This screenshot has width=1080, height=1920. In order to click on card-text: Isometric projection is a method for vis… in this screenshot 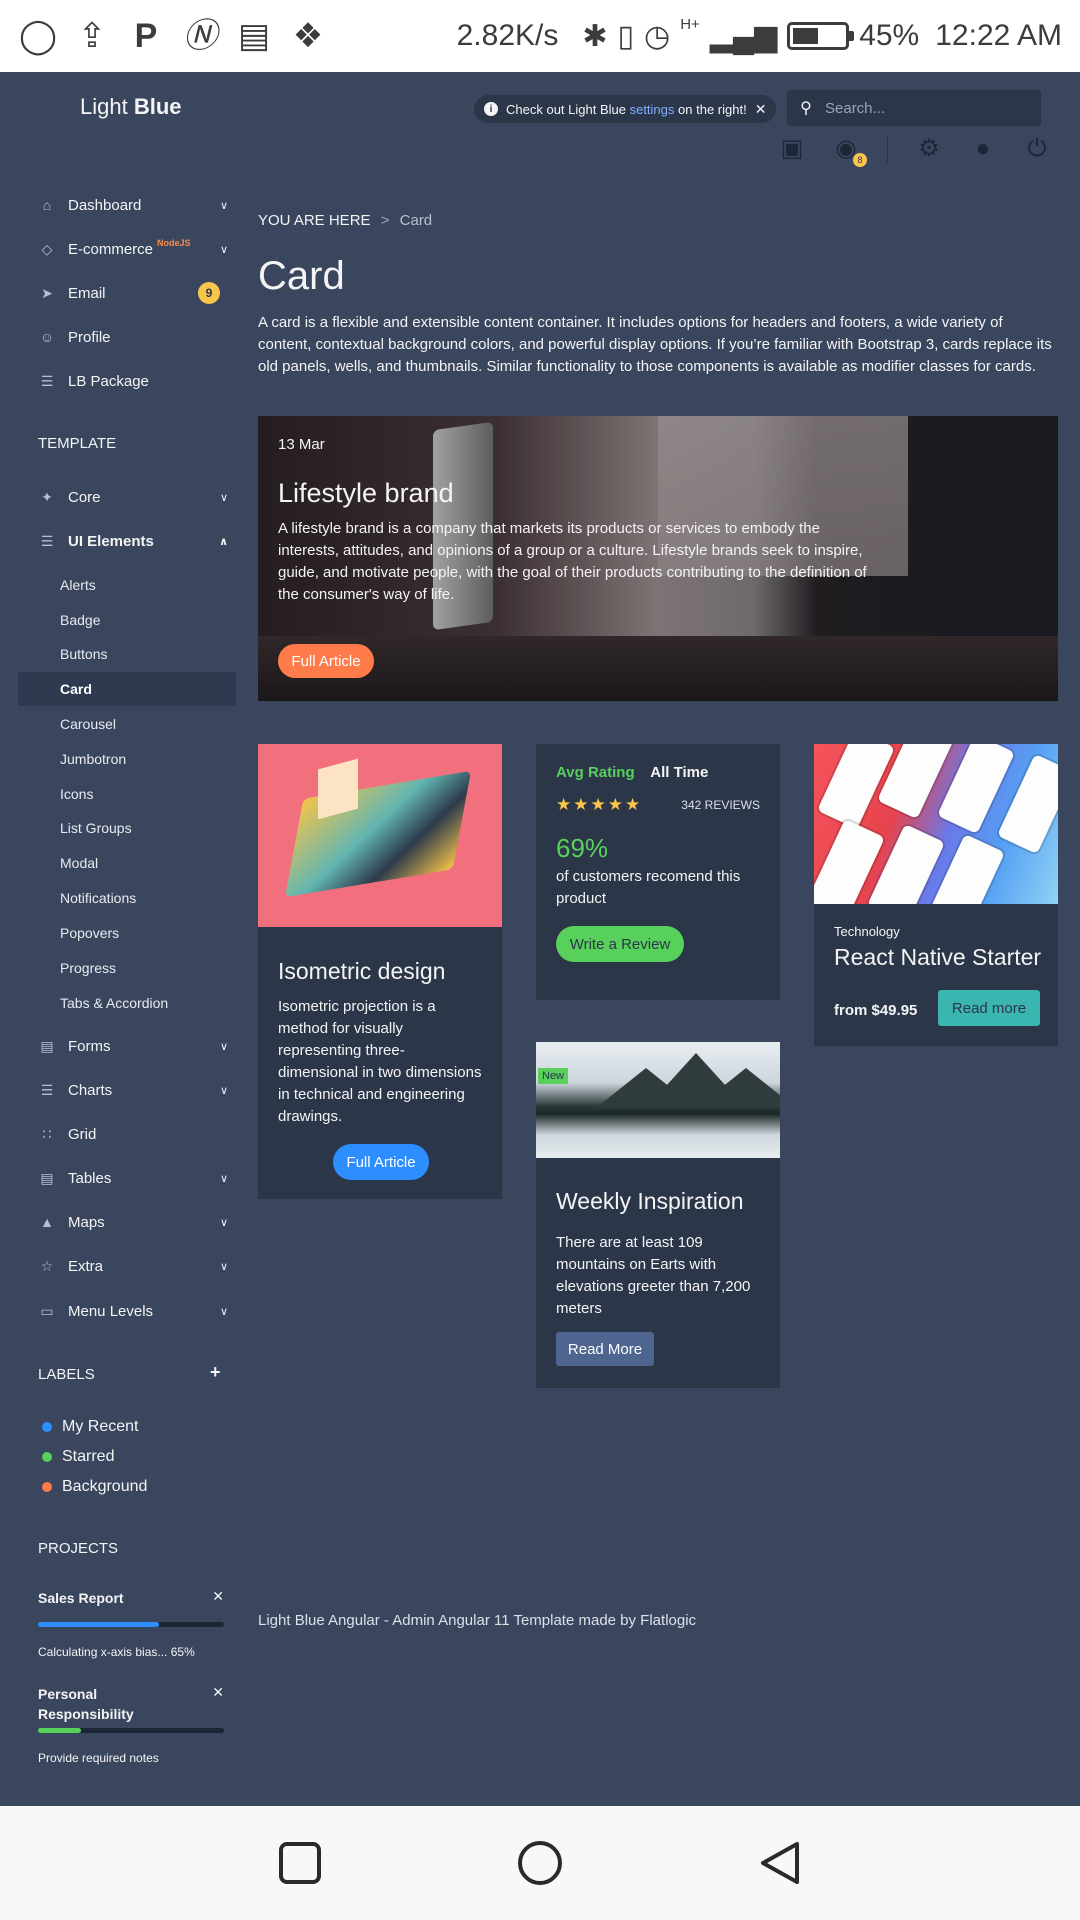, I will do `click(380, 1061)`.